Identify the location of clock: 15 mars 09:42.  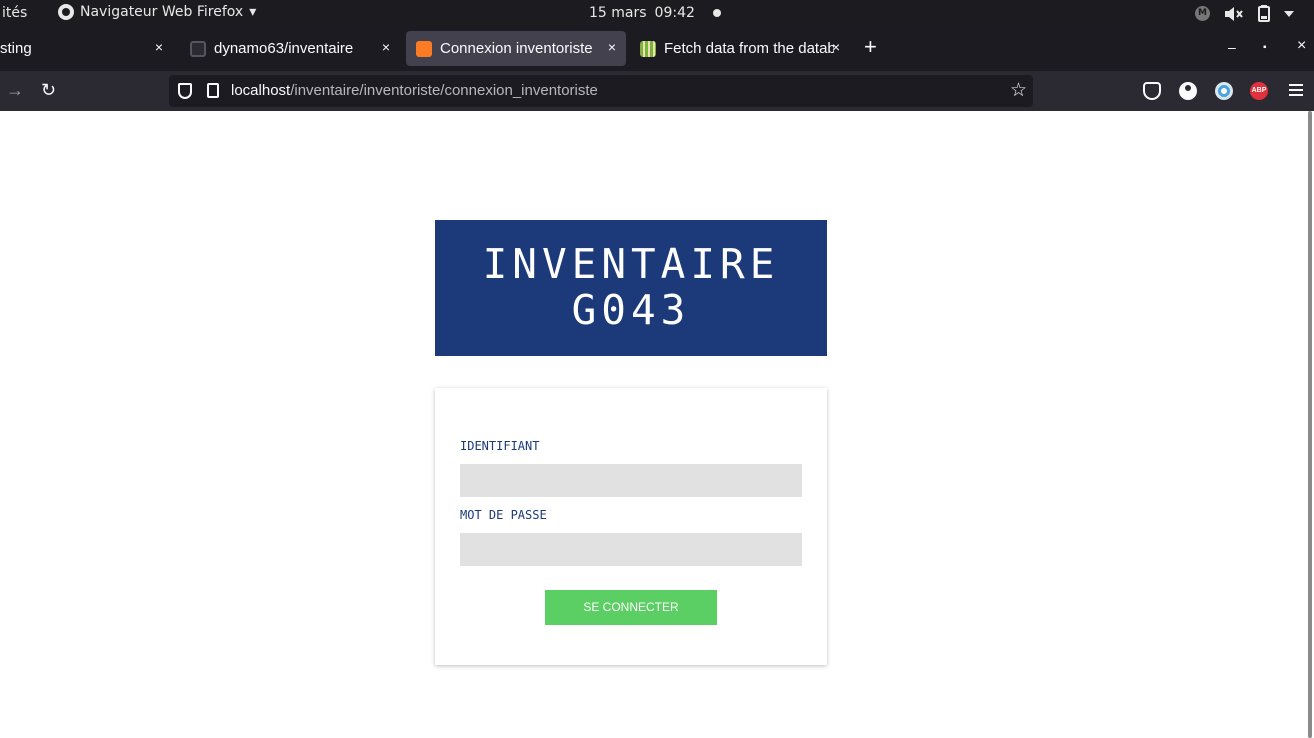
(655, 13).